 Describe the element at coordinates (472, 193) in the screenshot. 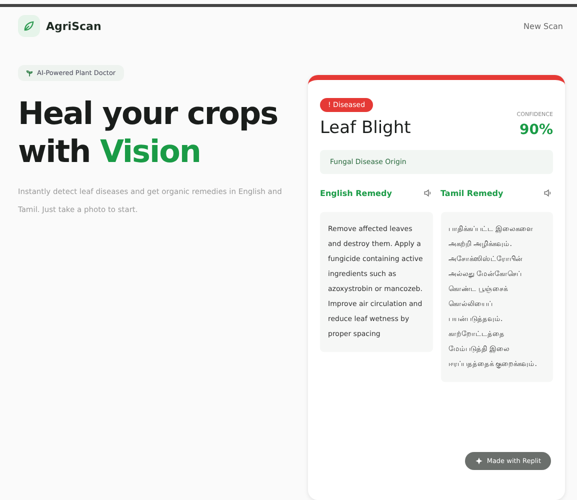

I see `remedy-title: Tamil Remedy` at that location.